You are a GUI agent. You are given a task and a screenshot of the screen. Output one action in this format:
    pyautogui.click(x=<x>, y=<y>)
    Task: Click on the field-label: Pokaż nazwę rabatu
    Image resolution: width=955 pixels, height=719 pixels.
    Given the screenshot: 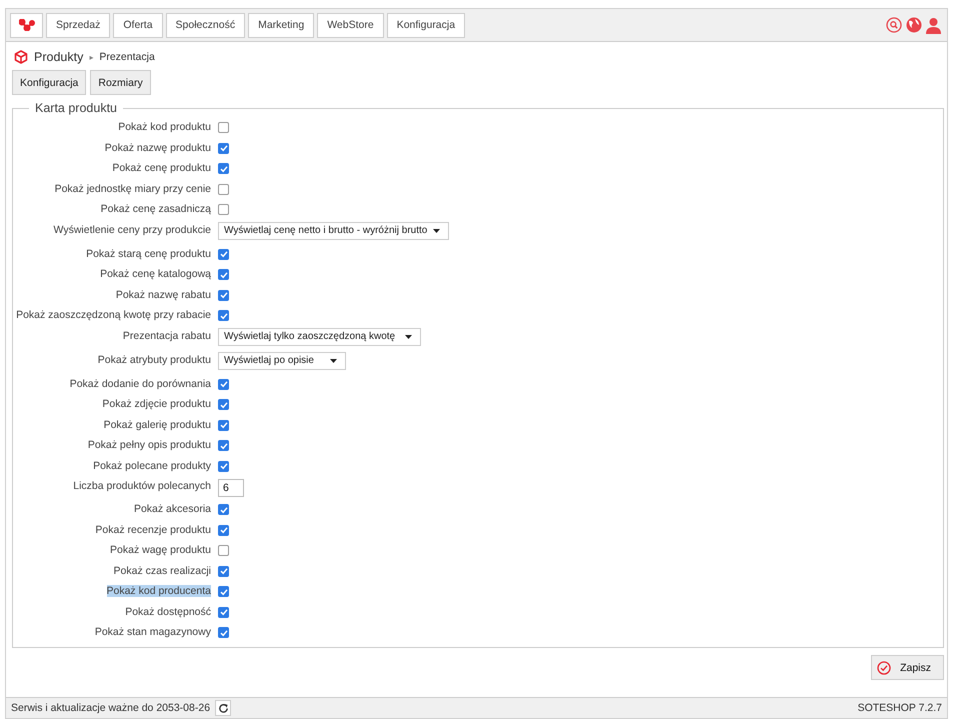 What is the action you would take?
    pyautogui.click(x=163, y=294)
    